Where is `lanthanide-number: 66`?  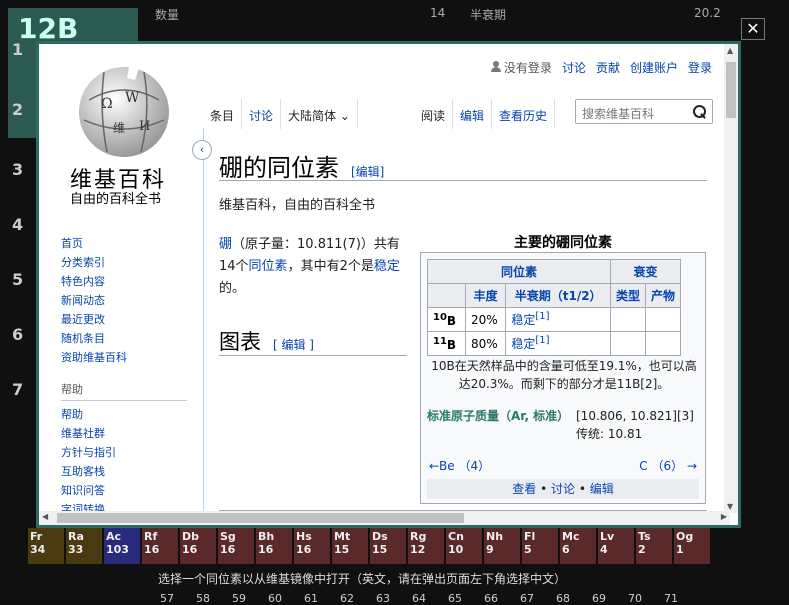 lanthanide-number: 66 is located at coordinates (491, 598).